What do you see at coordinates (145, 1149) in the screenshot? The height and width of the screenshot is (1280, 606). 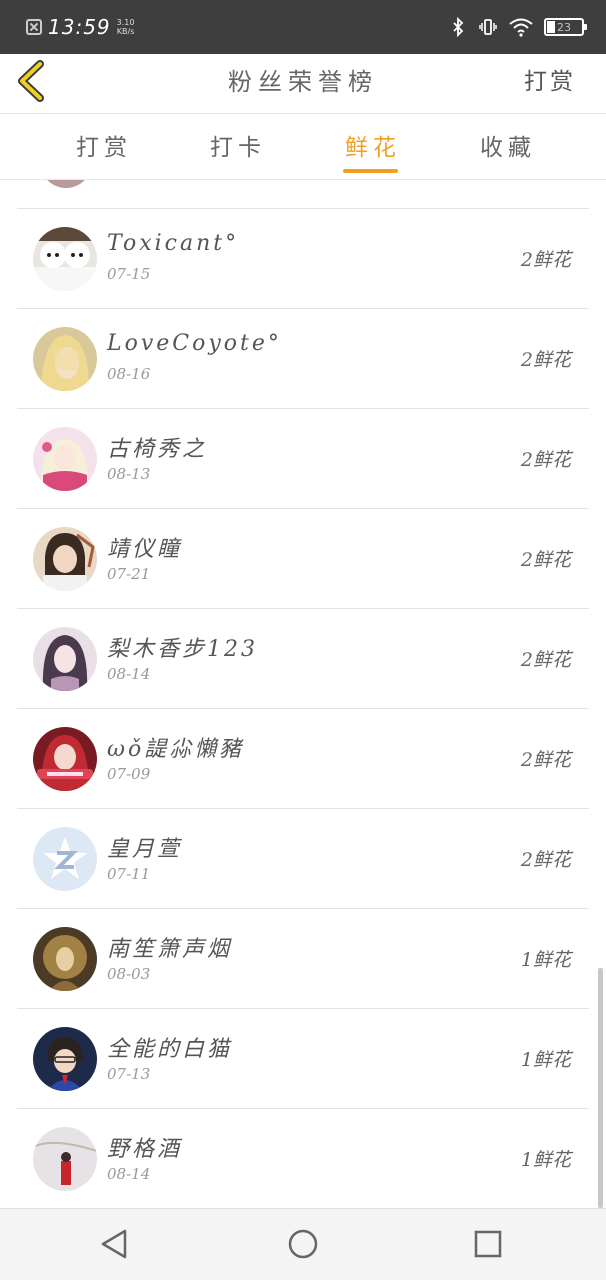 I see `fan-name: 野格酒` at bounding box center [145, 1149].